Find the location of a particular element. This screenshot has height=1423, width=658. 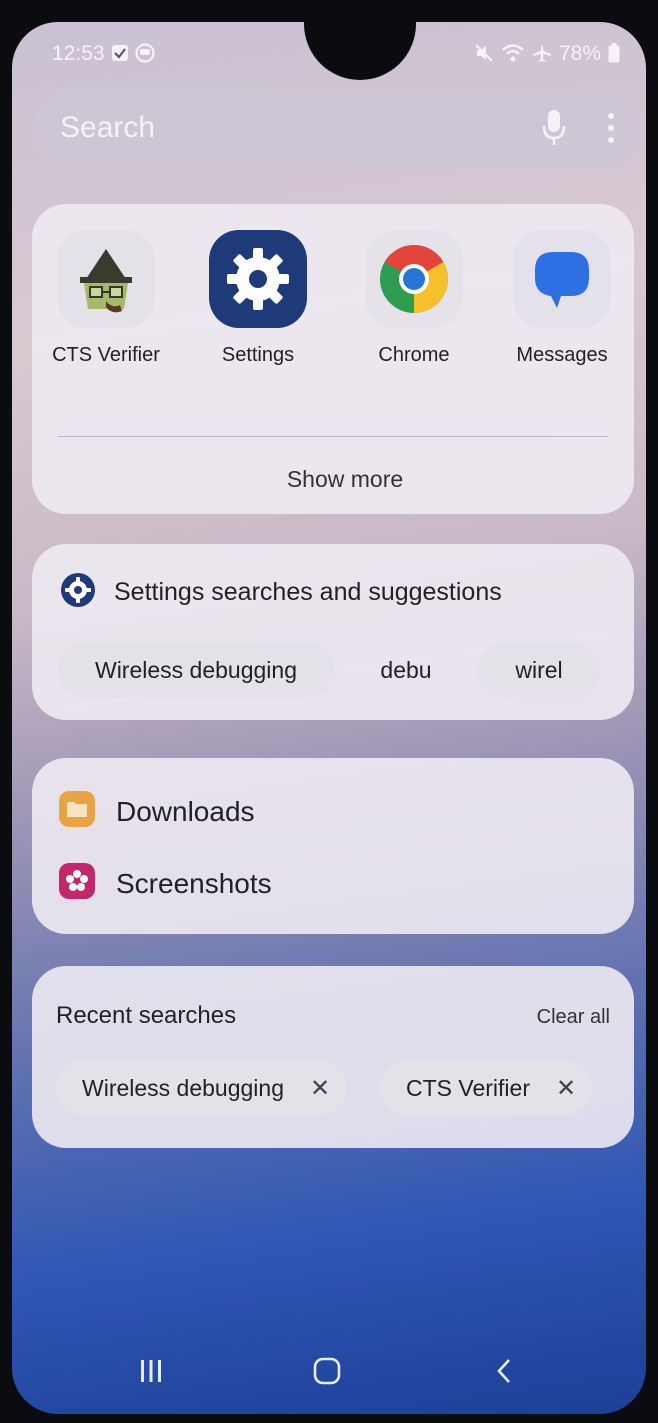

suggestion-chip: debu is located at coordinates (406, 670).